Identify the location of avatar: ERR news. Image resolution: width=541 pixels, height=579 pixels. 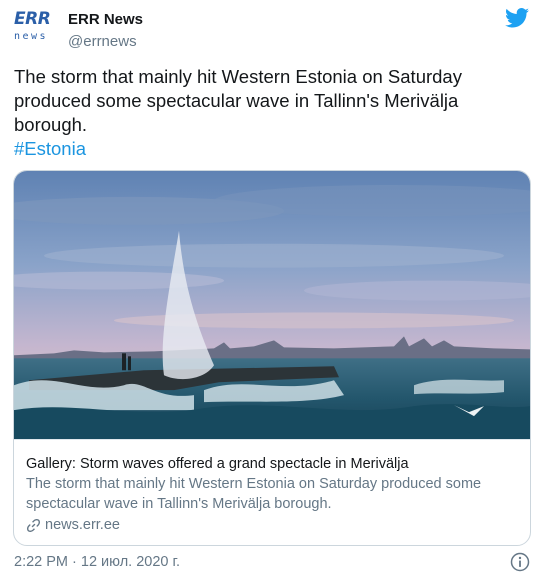
(37, 28).